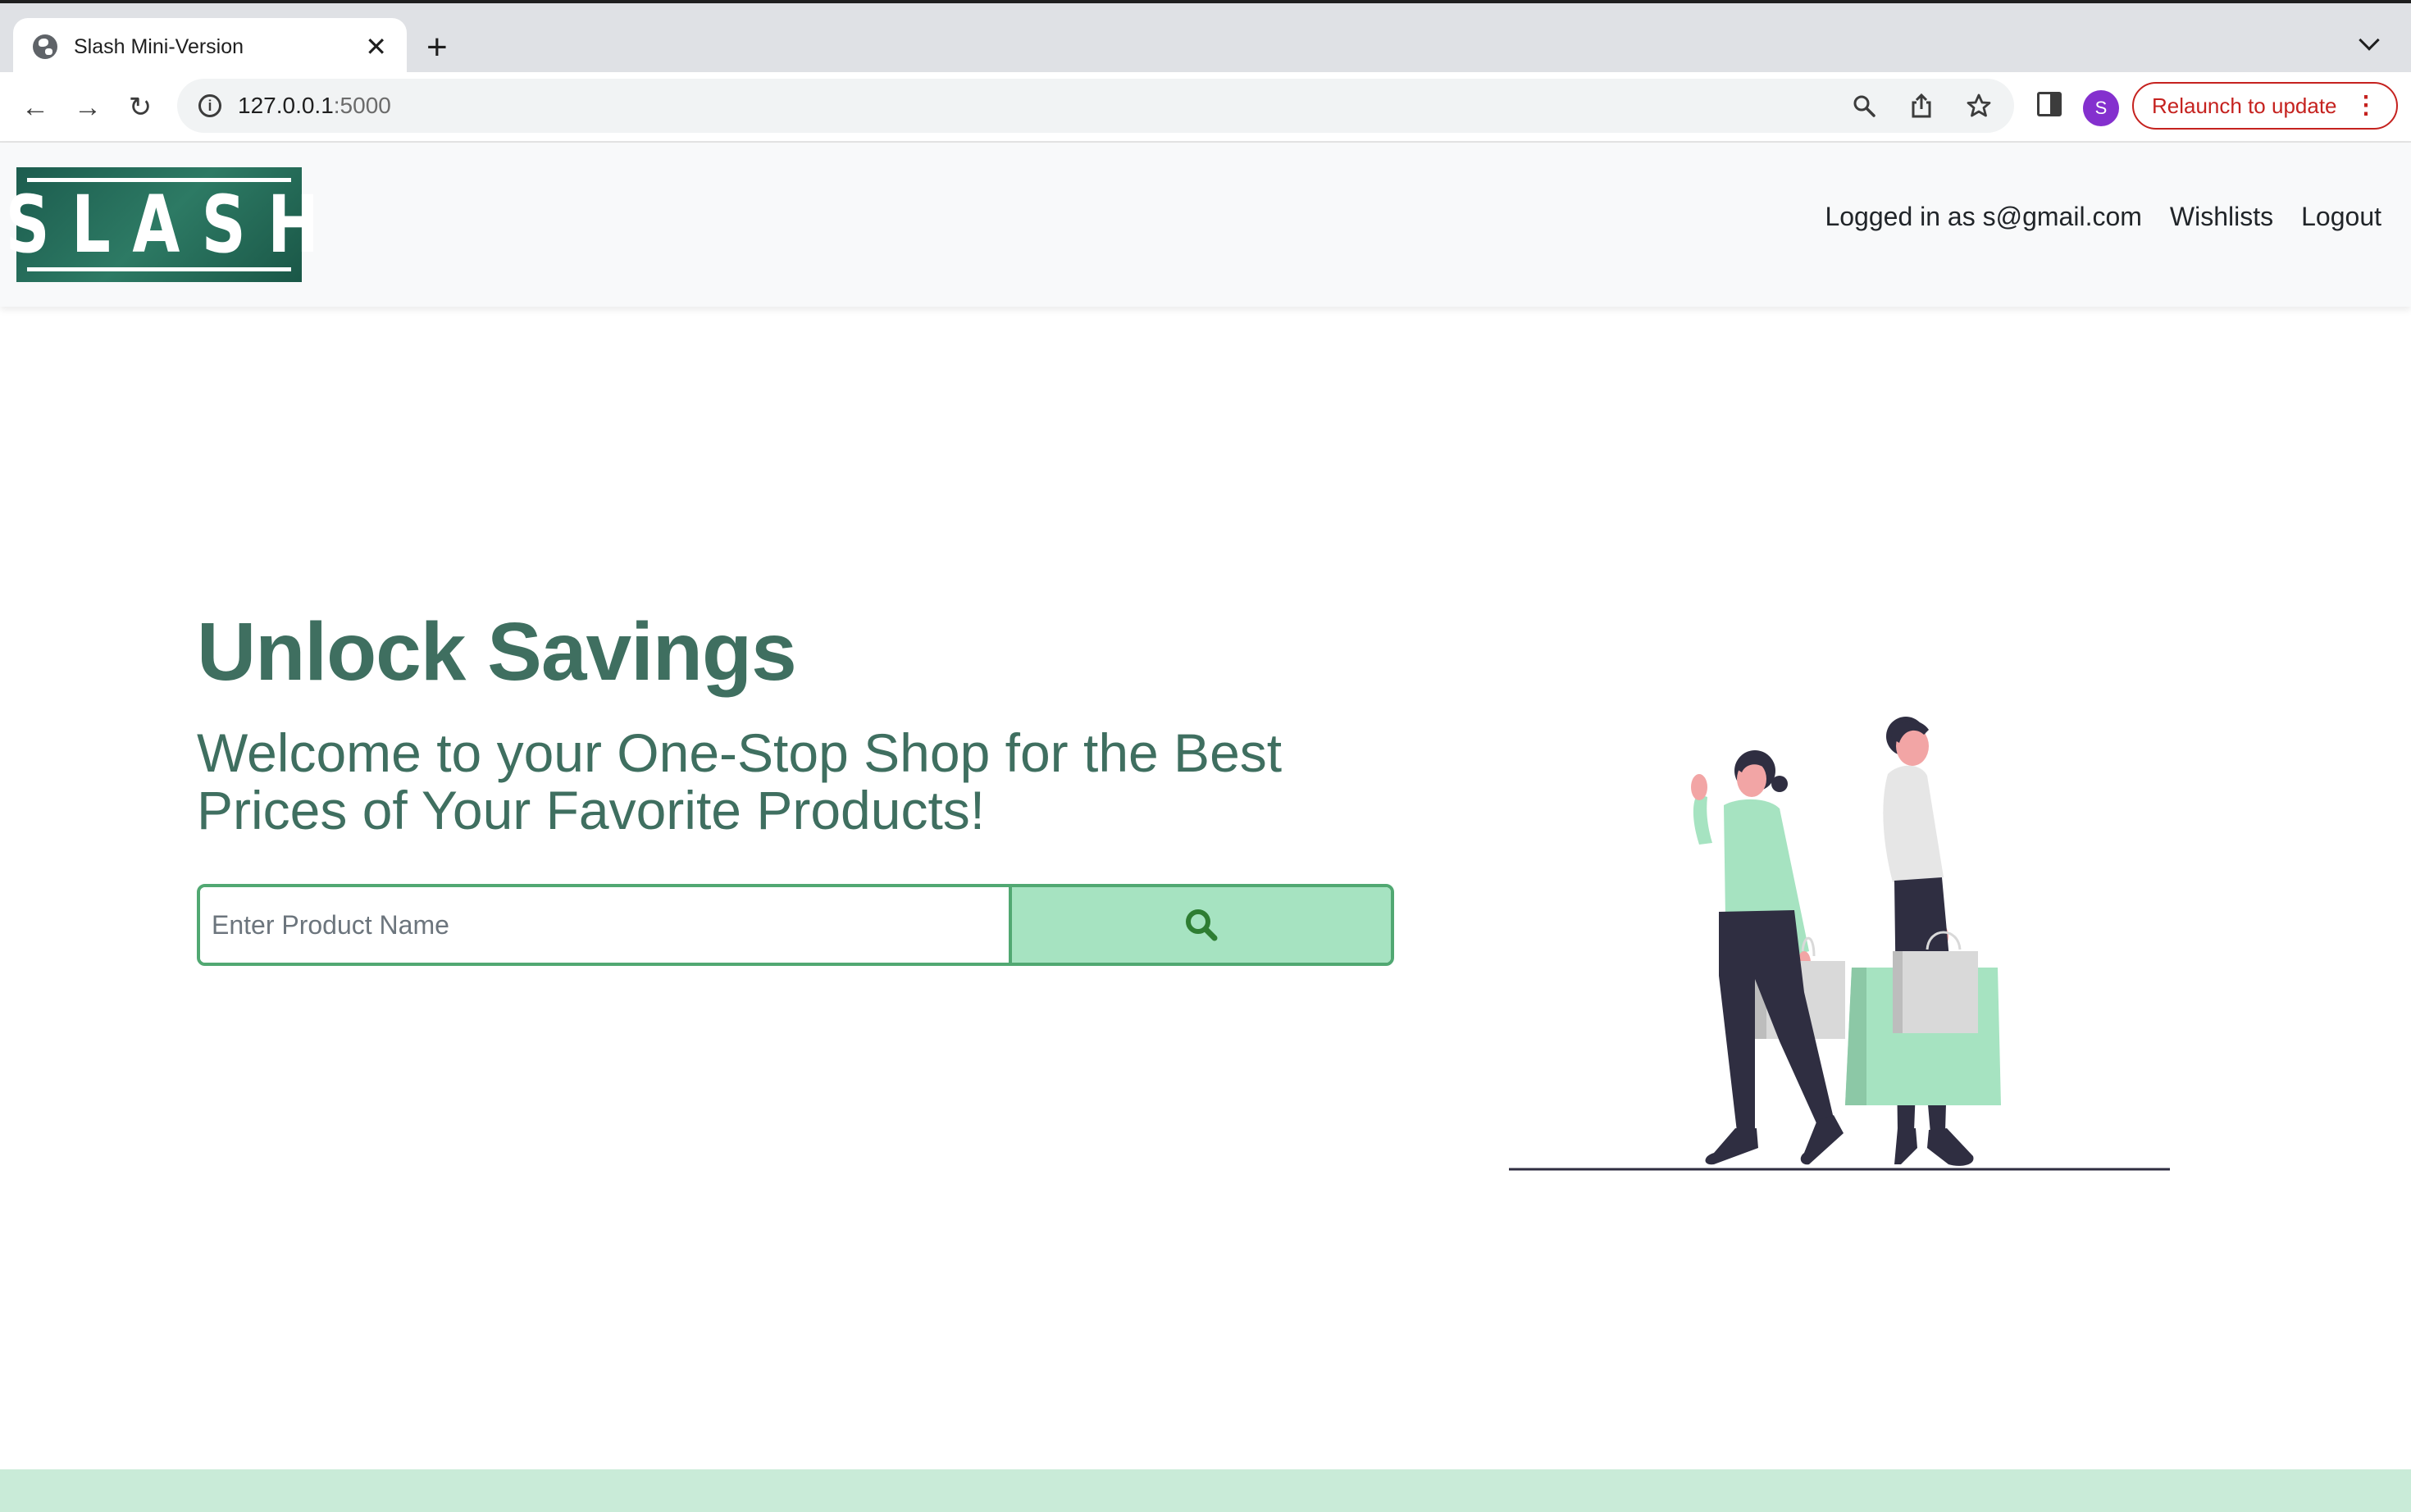 The width and height of the screenshot is (2411, 1512). Describe the element at coordinates (159, 46) in the screenshot. I see `tab-title: Slash Mini-Version` at that location.